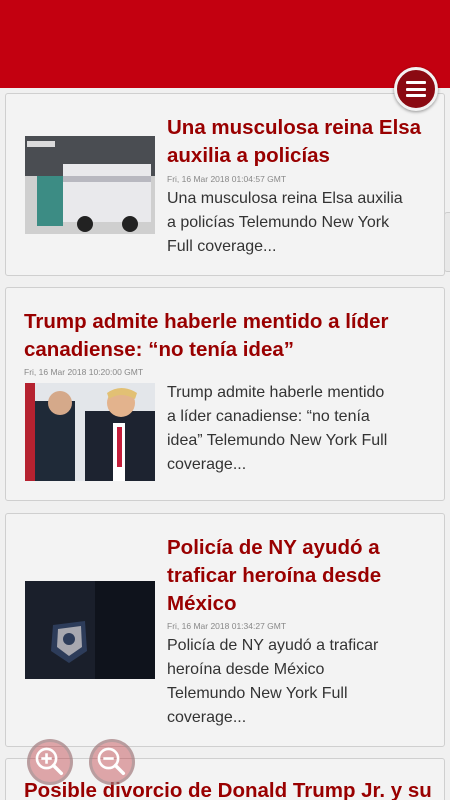  Describe the element at coordinates (257, 693) in the screenshot. I see `article-description-line: Telemundo New York Full` at that location.